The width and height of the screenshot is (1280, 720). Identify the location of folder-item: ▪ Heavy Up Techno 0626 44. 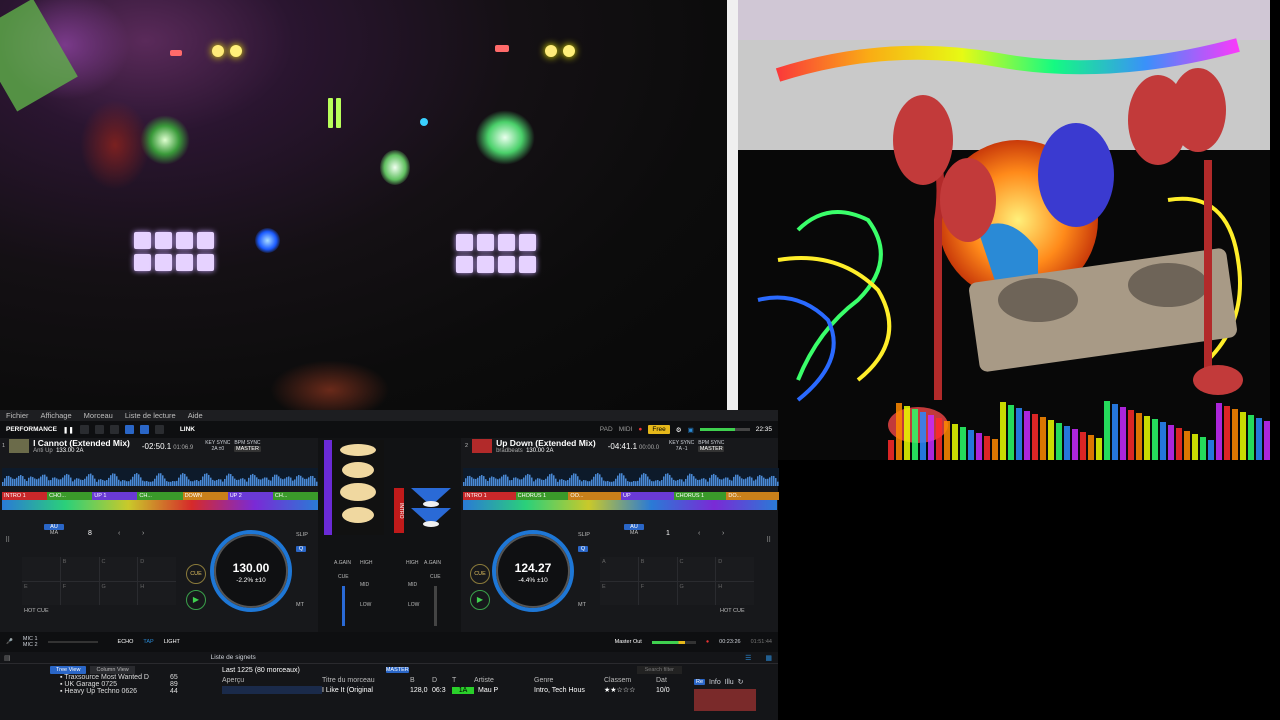
(139, 691).